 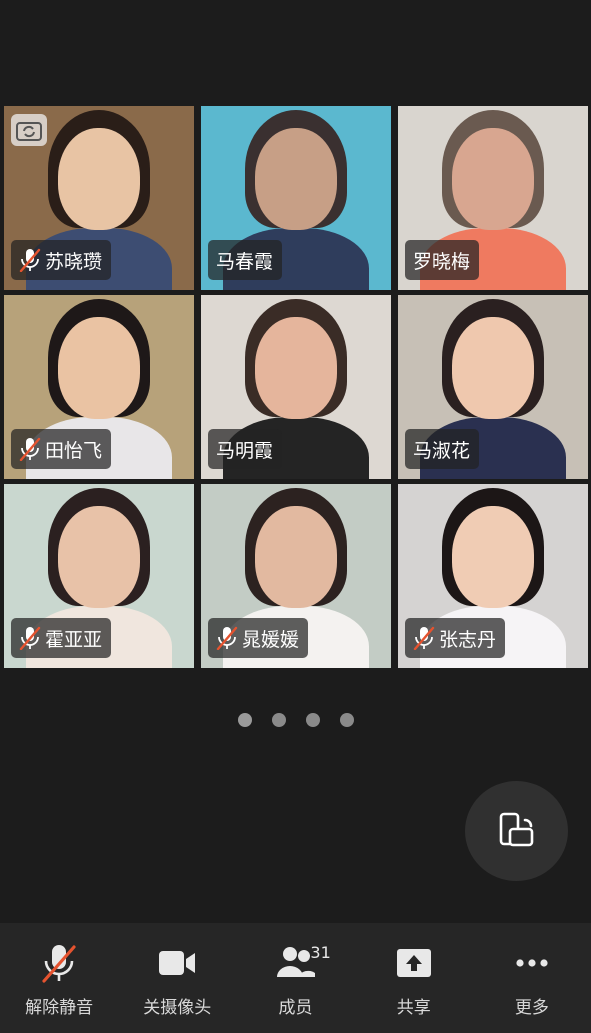 What do you see at coordinates (414, 963) in the screenshot?
I see `share-icon` at bounding box center [414, 963].